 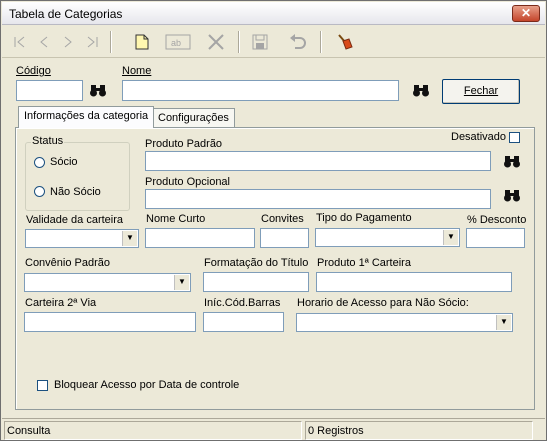 I want to click on convenio-label: Convênio Padrão, so click(x=68, y=263).